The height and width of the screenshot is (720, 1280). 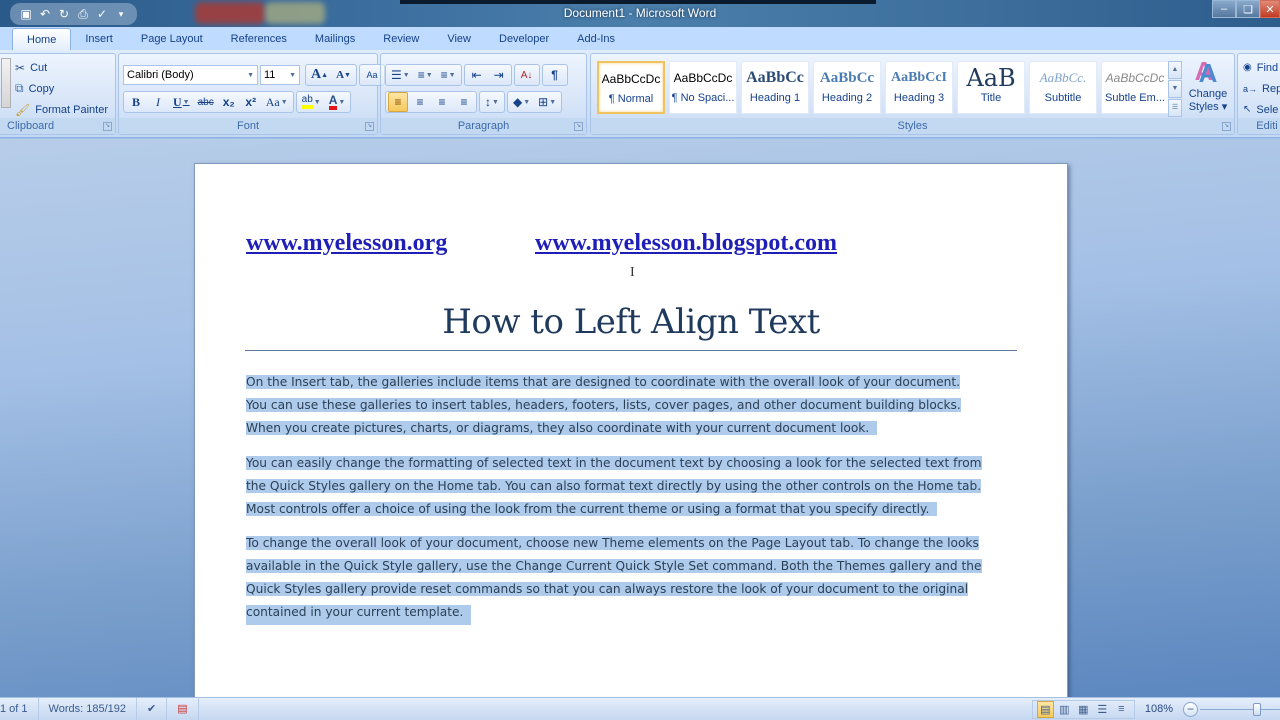 What do you see at coordinates (369, 126) in the screenshot?
I see `font-dialog-launcher: ↘` at bounding box center [369, 126].